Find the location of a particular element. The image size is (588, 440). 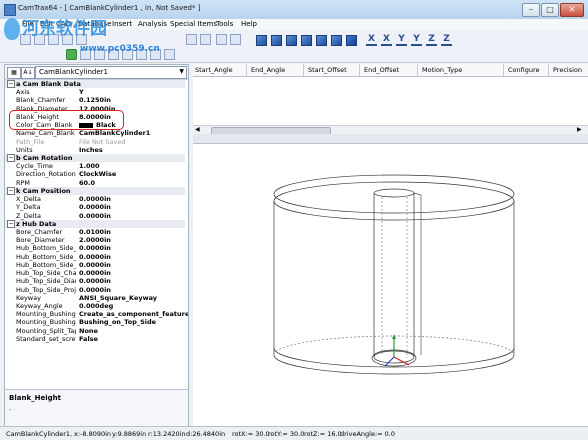

property-row: Direction_Rotation ClockWise is located at coordinates (95, 174).